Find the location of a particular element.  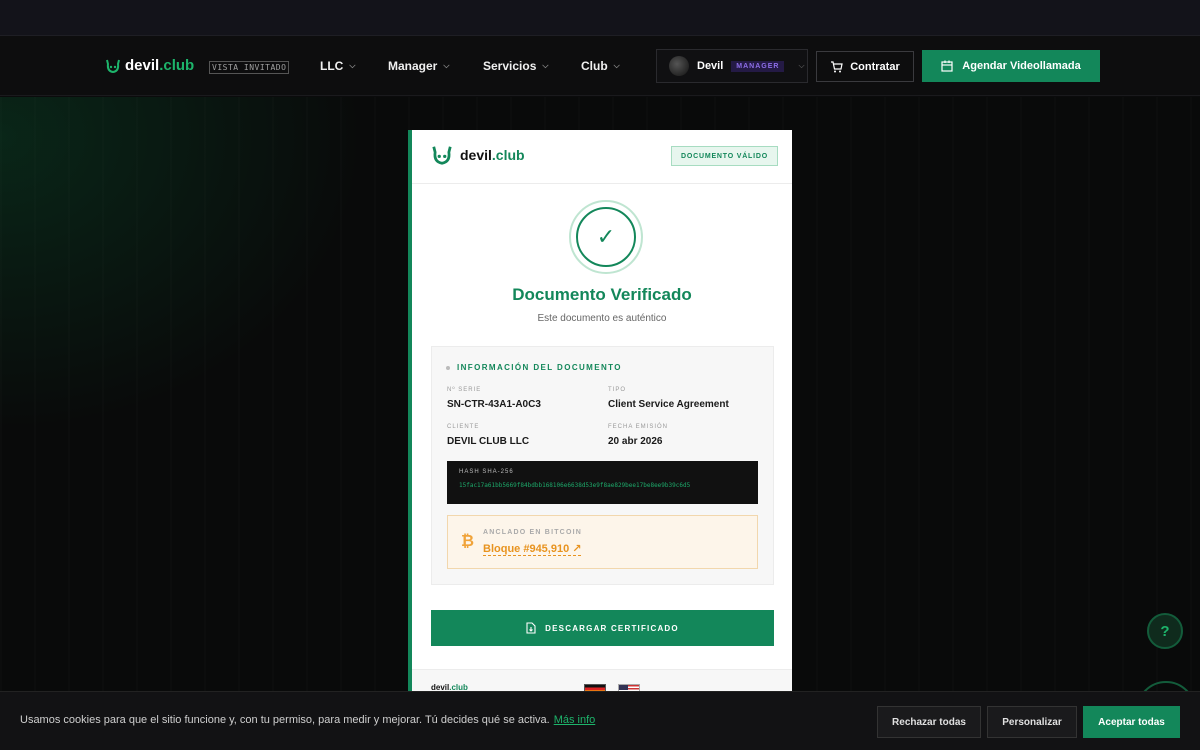

guest-view-badge: VISTA INVITADO is located at coordinates (249, 67).